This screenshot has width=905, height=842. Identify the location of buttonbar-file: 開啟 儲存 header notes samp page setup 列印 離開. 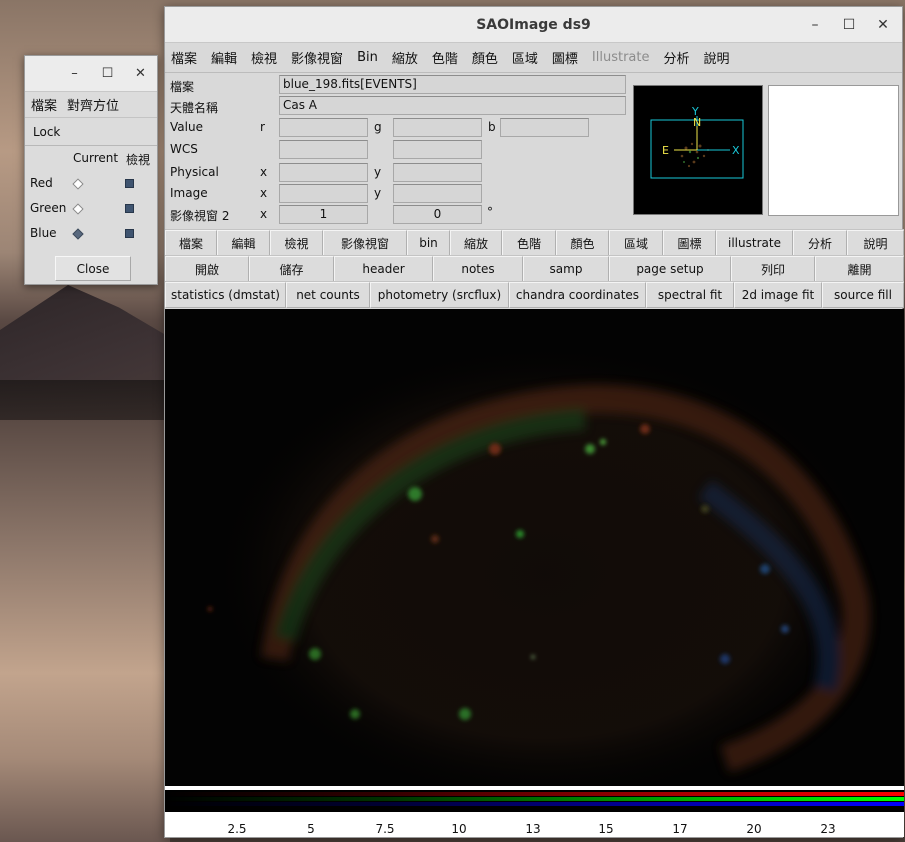
(534, 268).